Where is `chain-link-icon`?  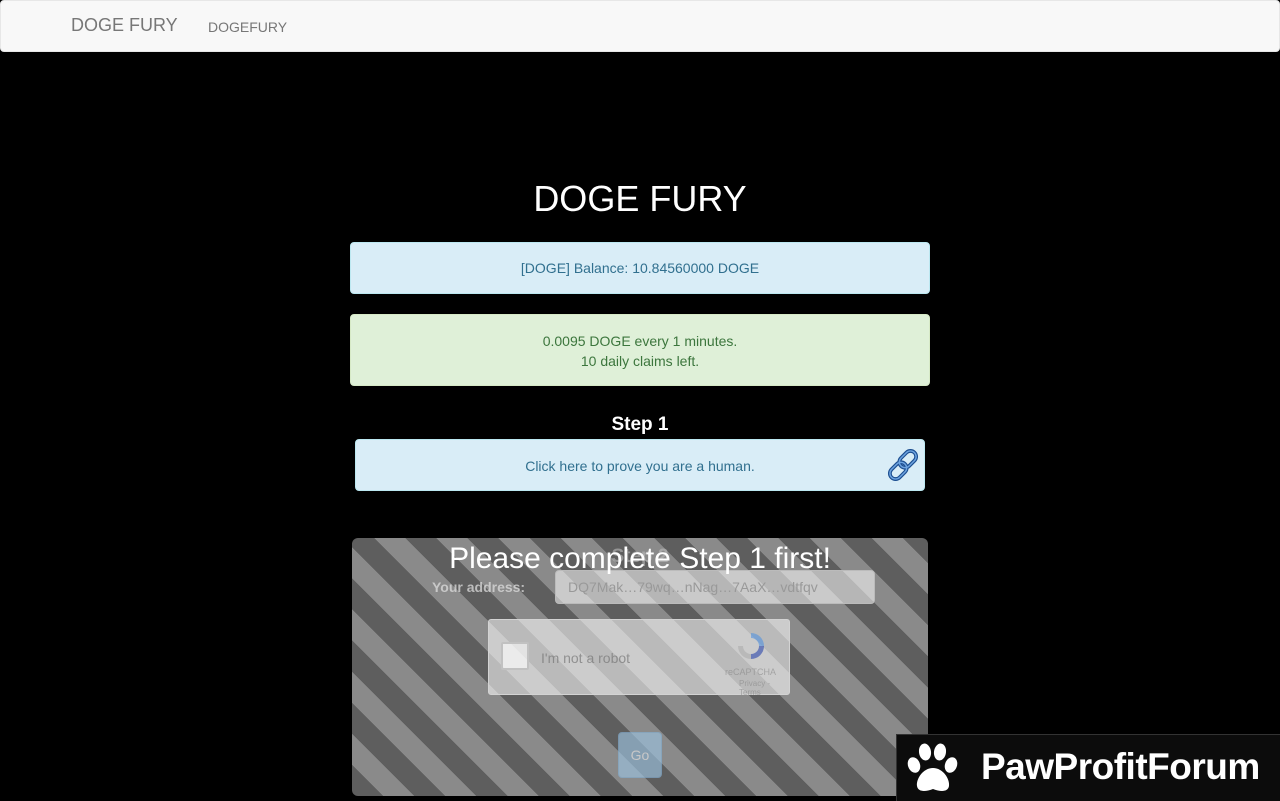 chain-link-icon is located at coordinates (903, 465).